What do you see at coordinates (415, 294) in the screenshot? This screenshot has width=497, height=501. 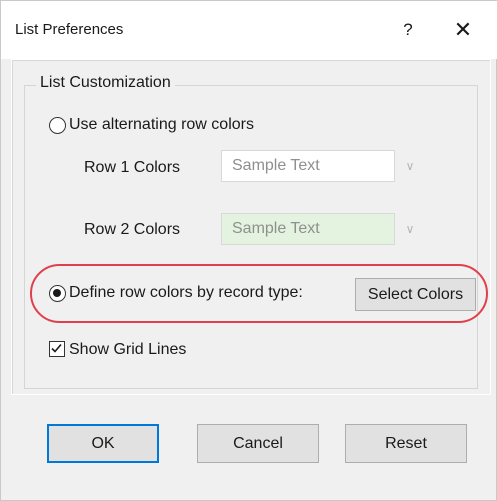 I see `select-colors-button: Select Colors` at bounding box center [415, 294].